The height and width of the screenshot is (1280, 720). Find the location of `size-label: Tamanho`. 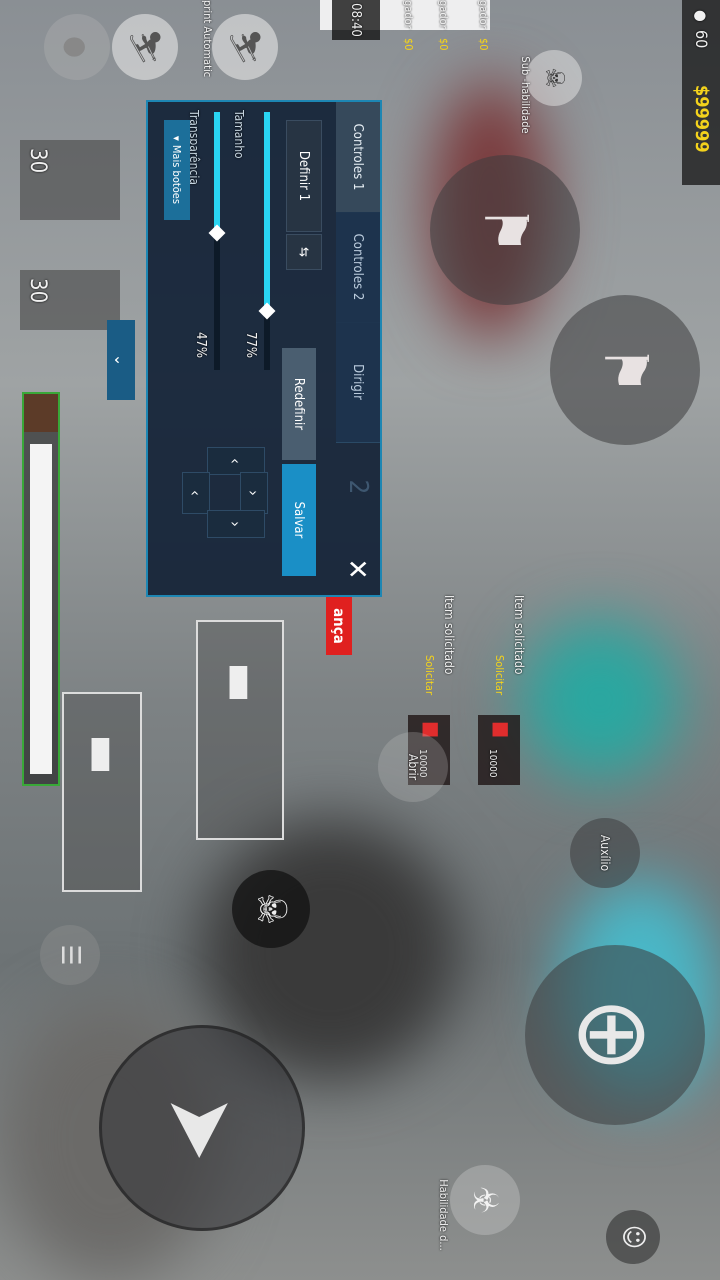

size-label: Tamanho is located at coordinates (239, 134).